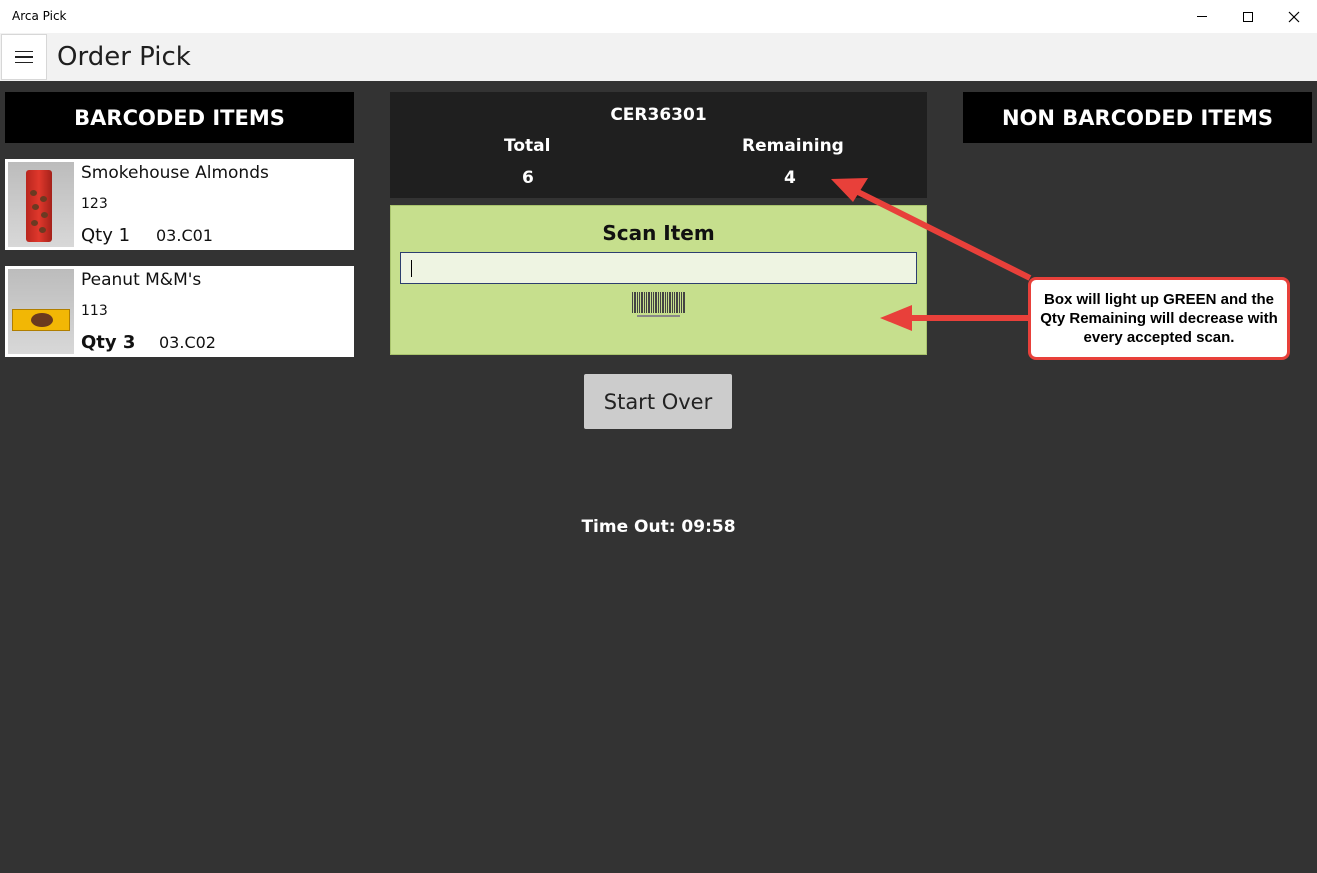 The image size is (1317, 873). Describe the element at coordinates (108, 342) in the screenshot. I see `item-qty: Qty 3` at that location.